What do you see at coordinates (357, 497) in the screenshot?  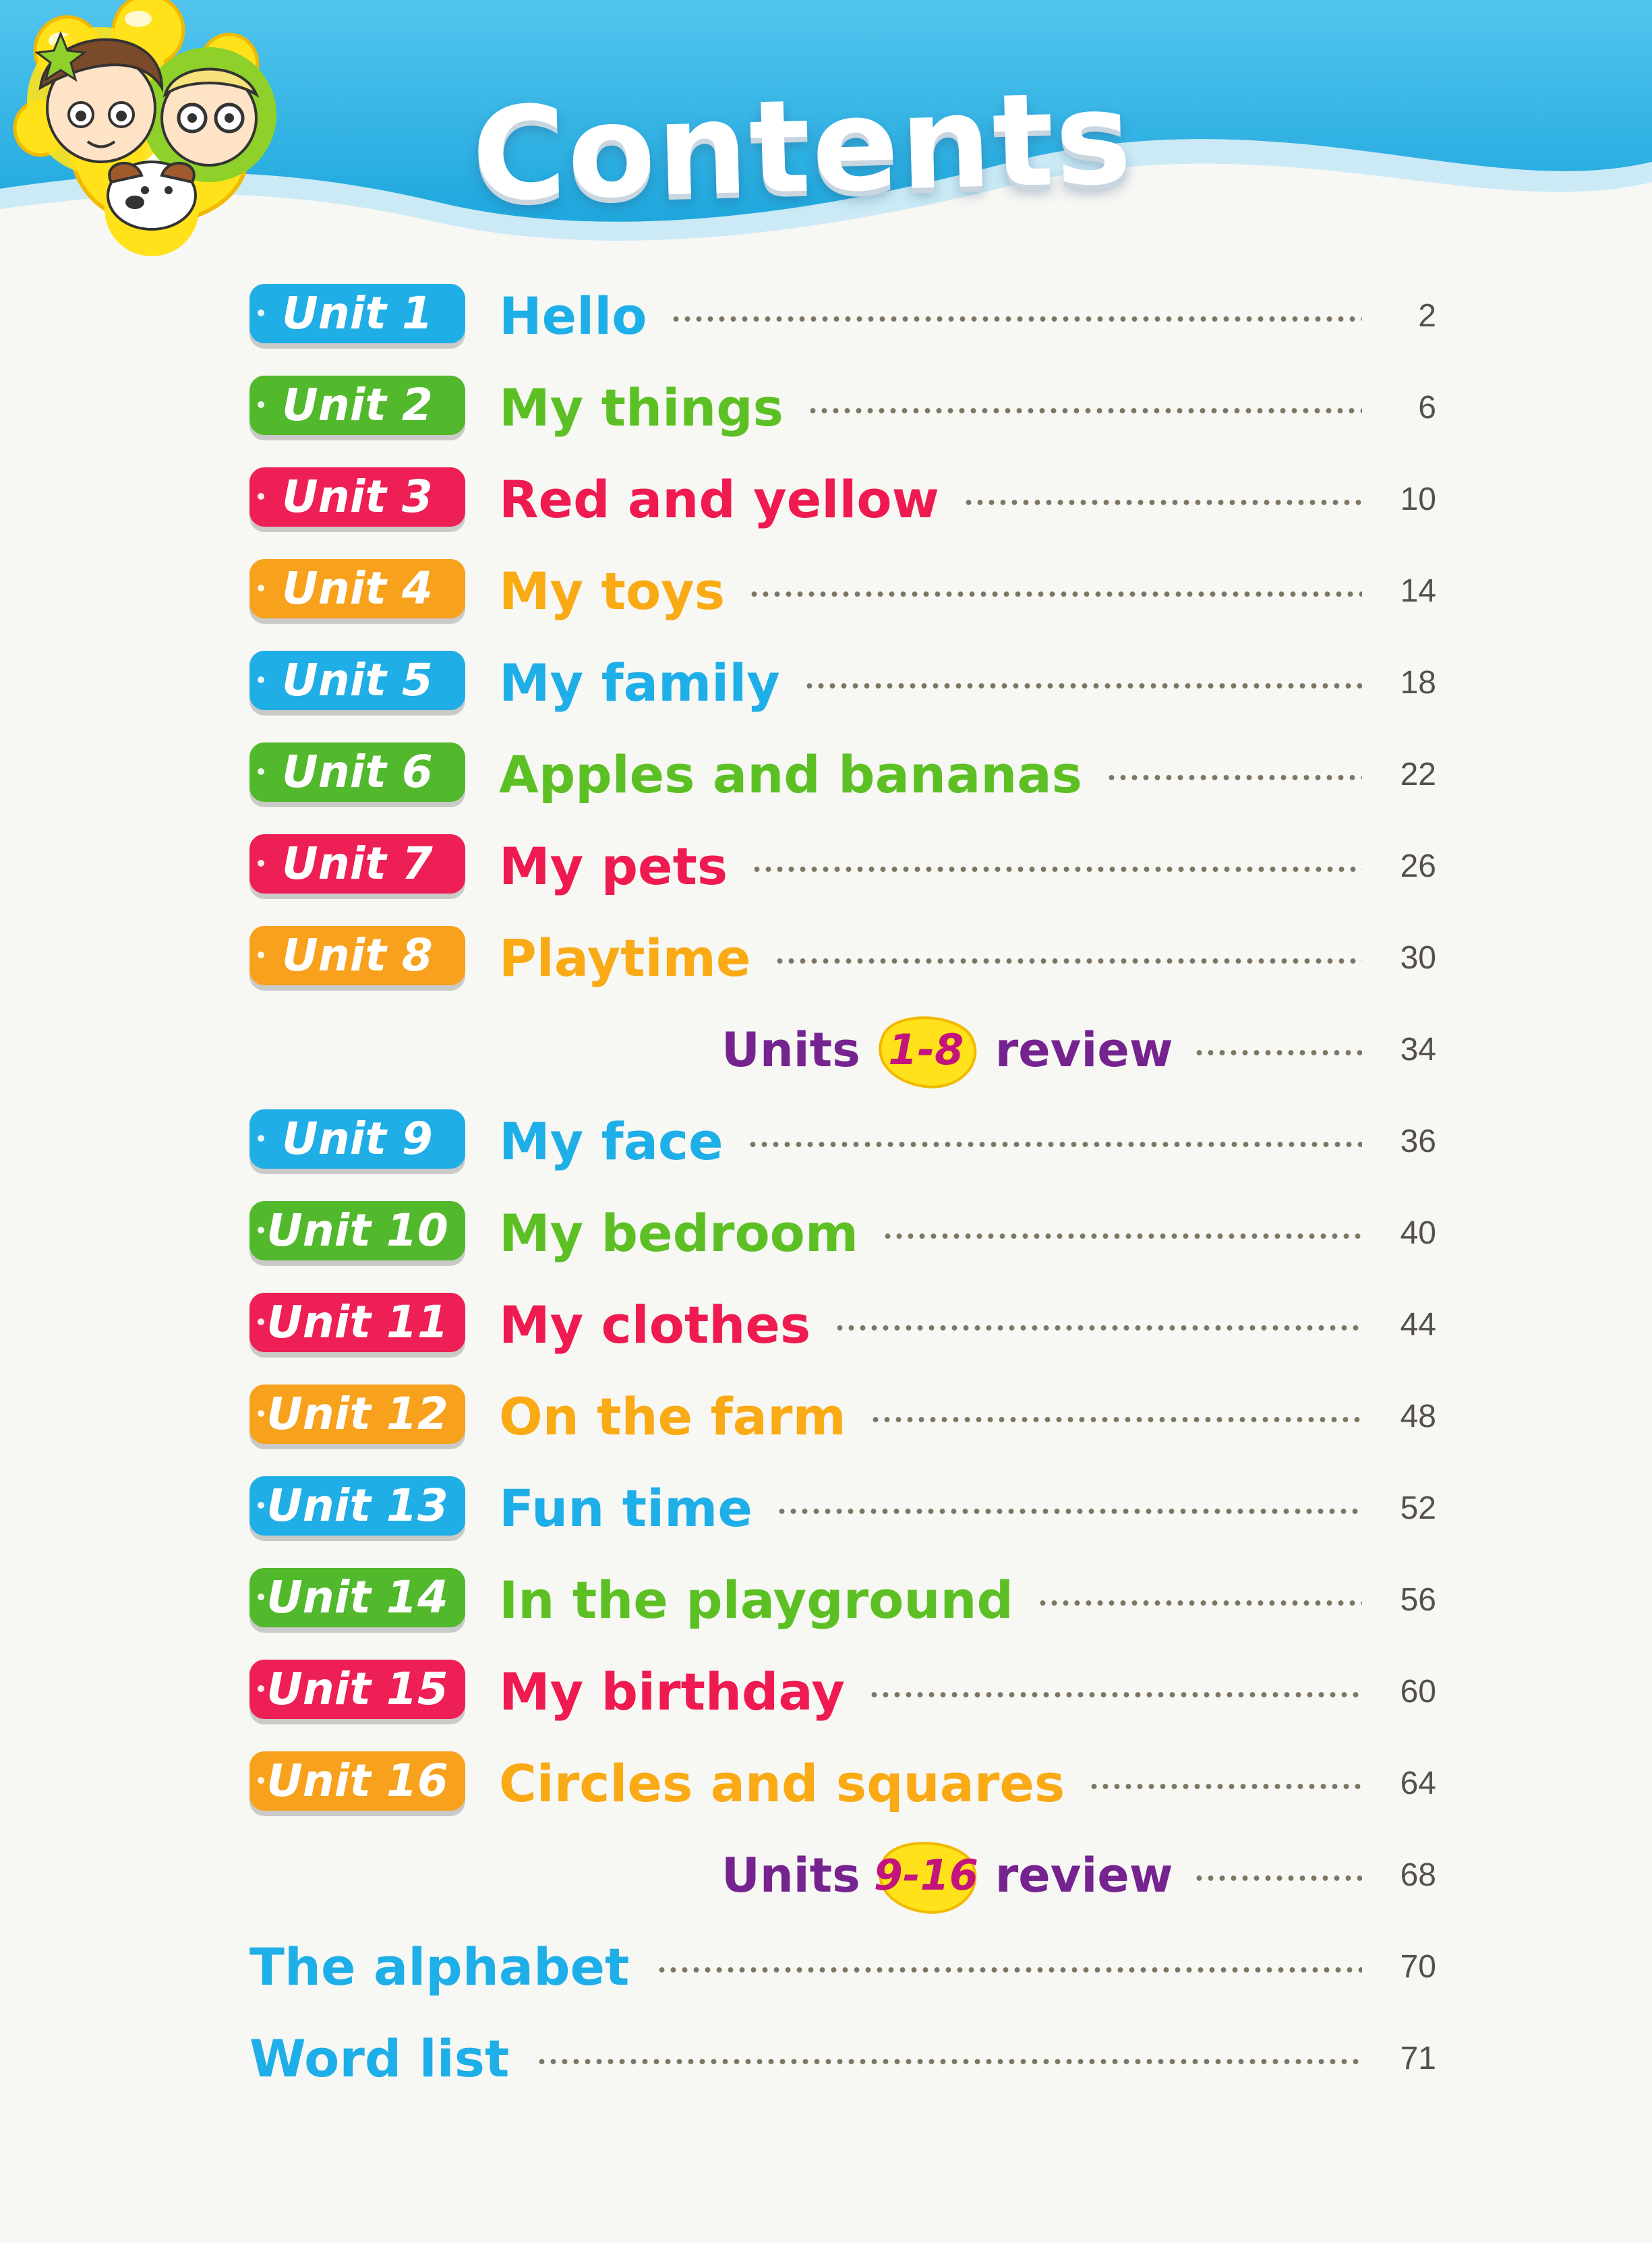 I see `unit-badge: Unit 3` at bounding box center [357, 497].